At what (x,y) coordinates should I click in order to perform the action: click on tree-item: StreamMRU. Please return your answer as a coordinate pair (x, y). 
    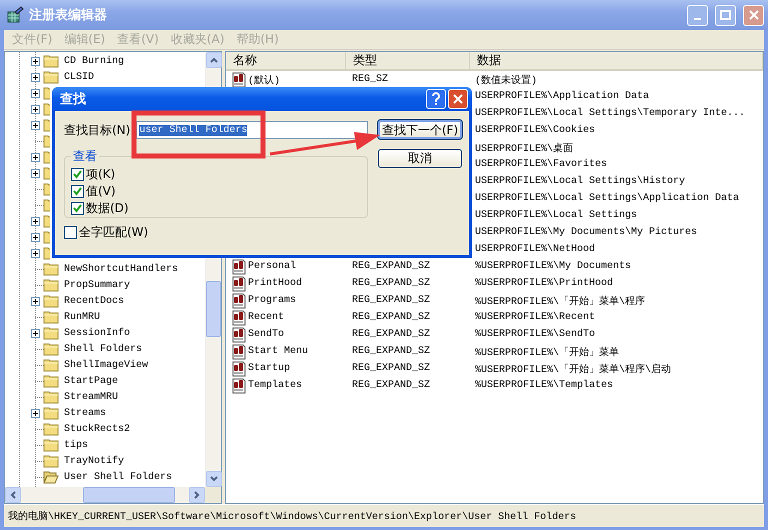
    Looking at the image, I should click on (91, 397).